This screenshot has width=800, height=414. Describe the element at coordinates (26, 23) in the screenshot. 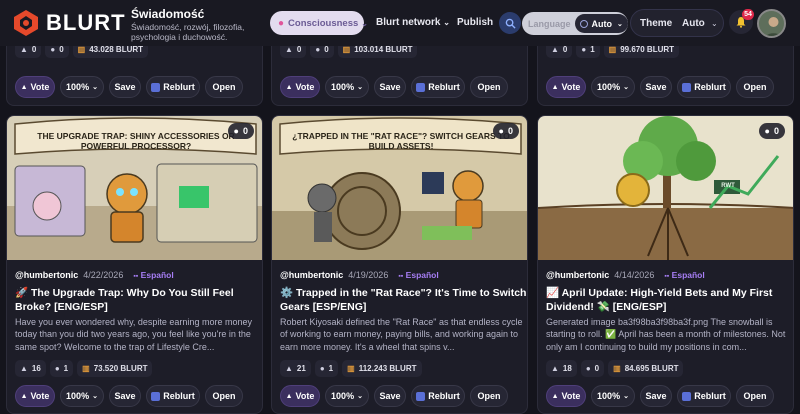

I see `blurt-logo-icon` at that location.